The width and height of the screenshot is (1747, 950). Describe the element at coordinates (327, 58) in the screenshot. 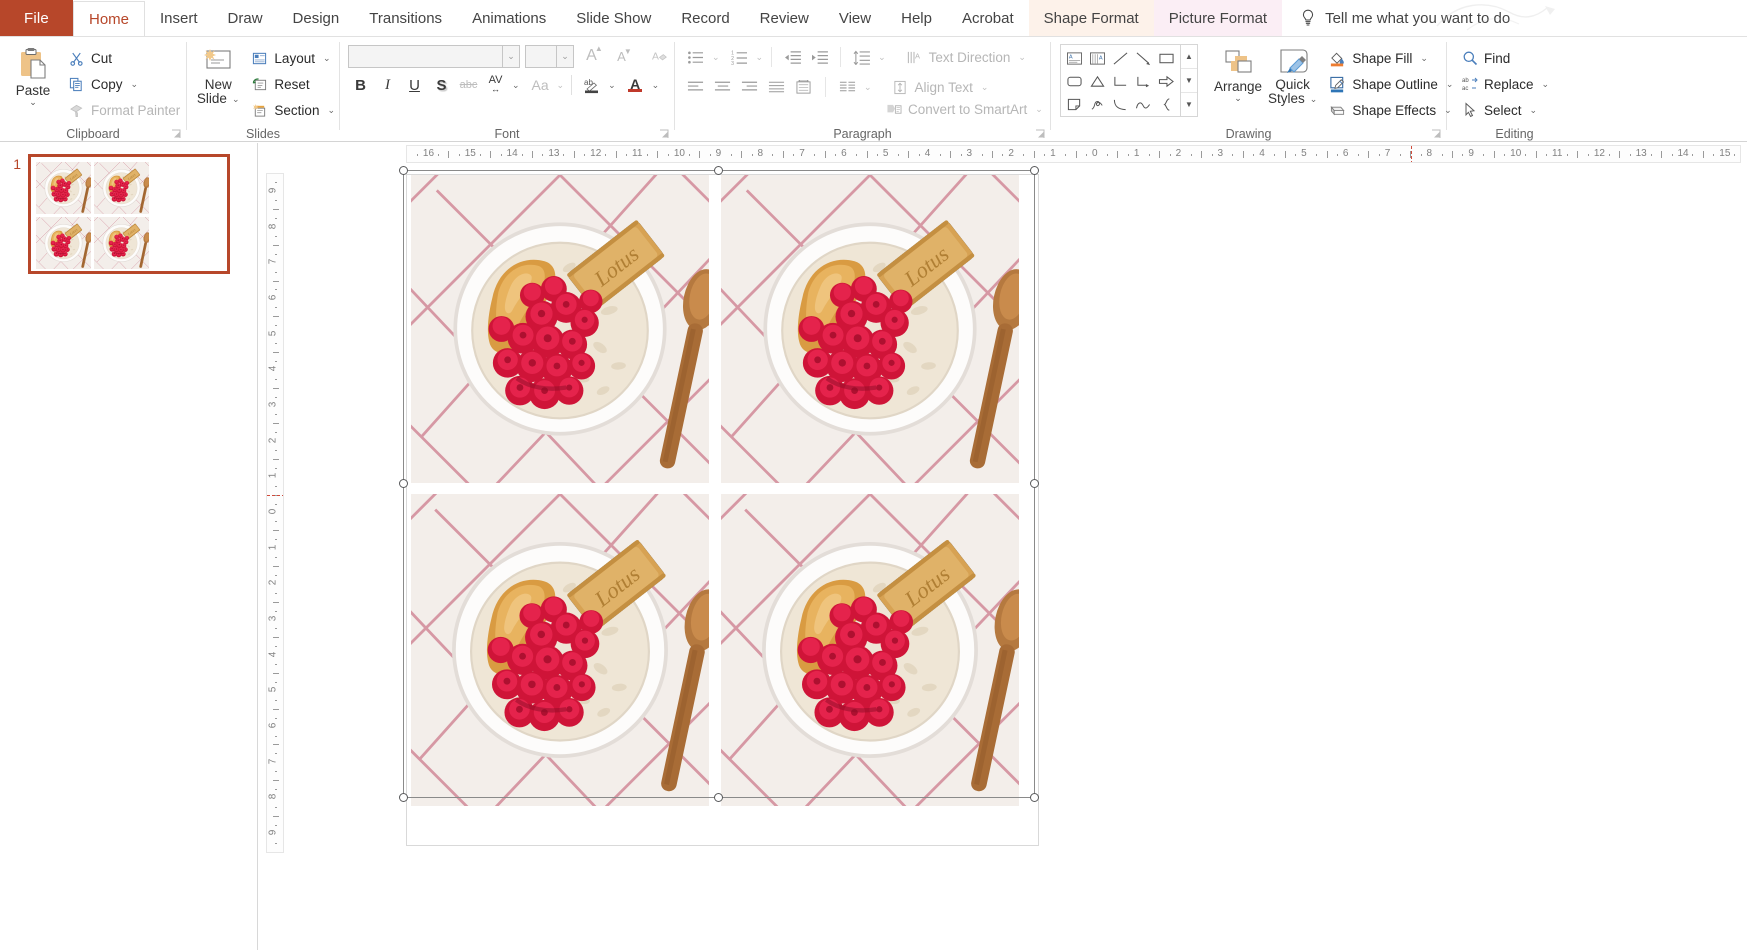

I see `layout-chevron-down-icon: ⌄` at that location.